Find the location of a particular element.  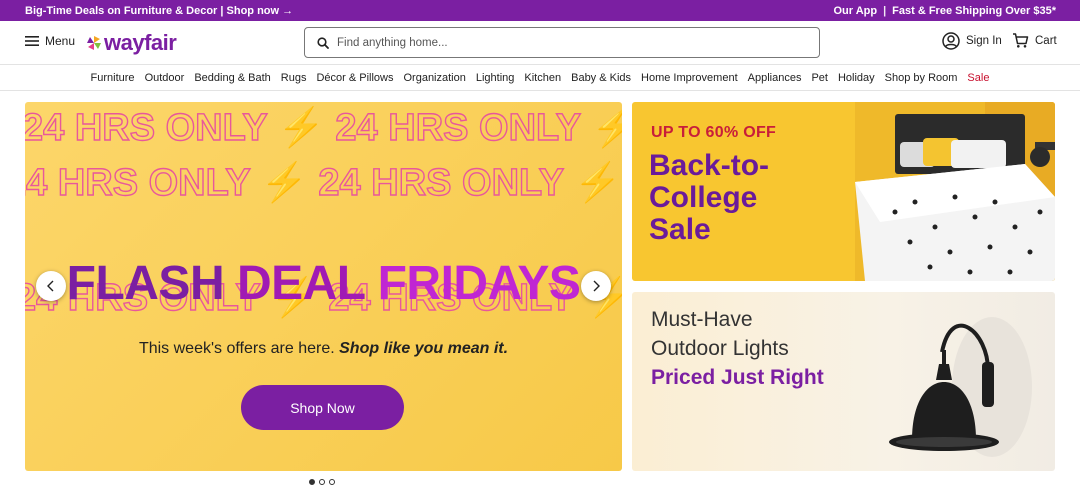

chevron-right-icon is located at coordinates (596, 286).